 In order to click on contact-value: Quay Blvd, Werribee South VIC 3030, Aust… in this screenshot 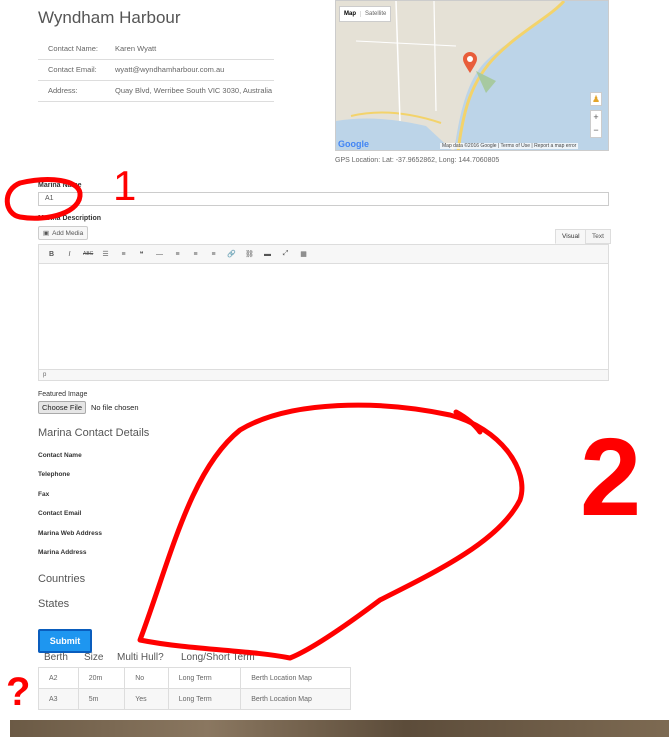, I will do `click(189, 91)`.